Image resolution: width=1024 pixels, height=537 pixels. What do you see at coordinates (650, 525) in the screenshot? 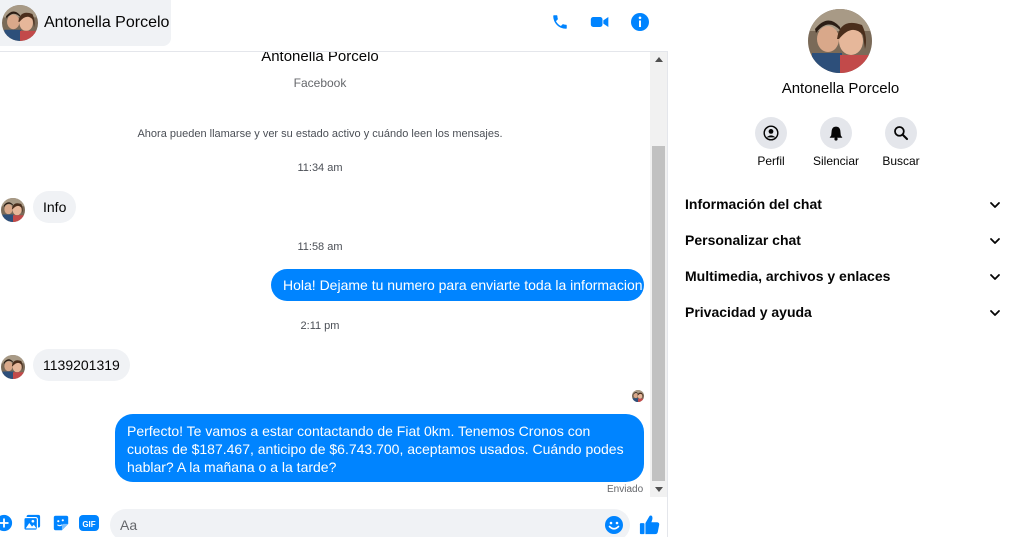
I see `thumbs-up-icon` at bounding box center [650, 525].